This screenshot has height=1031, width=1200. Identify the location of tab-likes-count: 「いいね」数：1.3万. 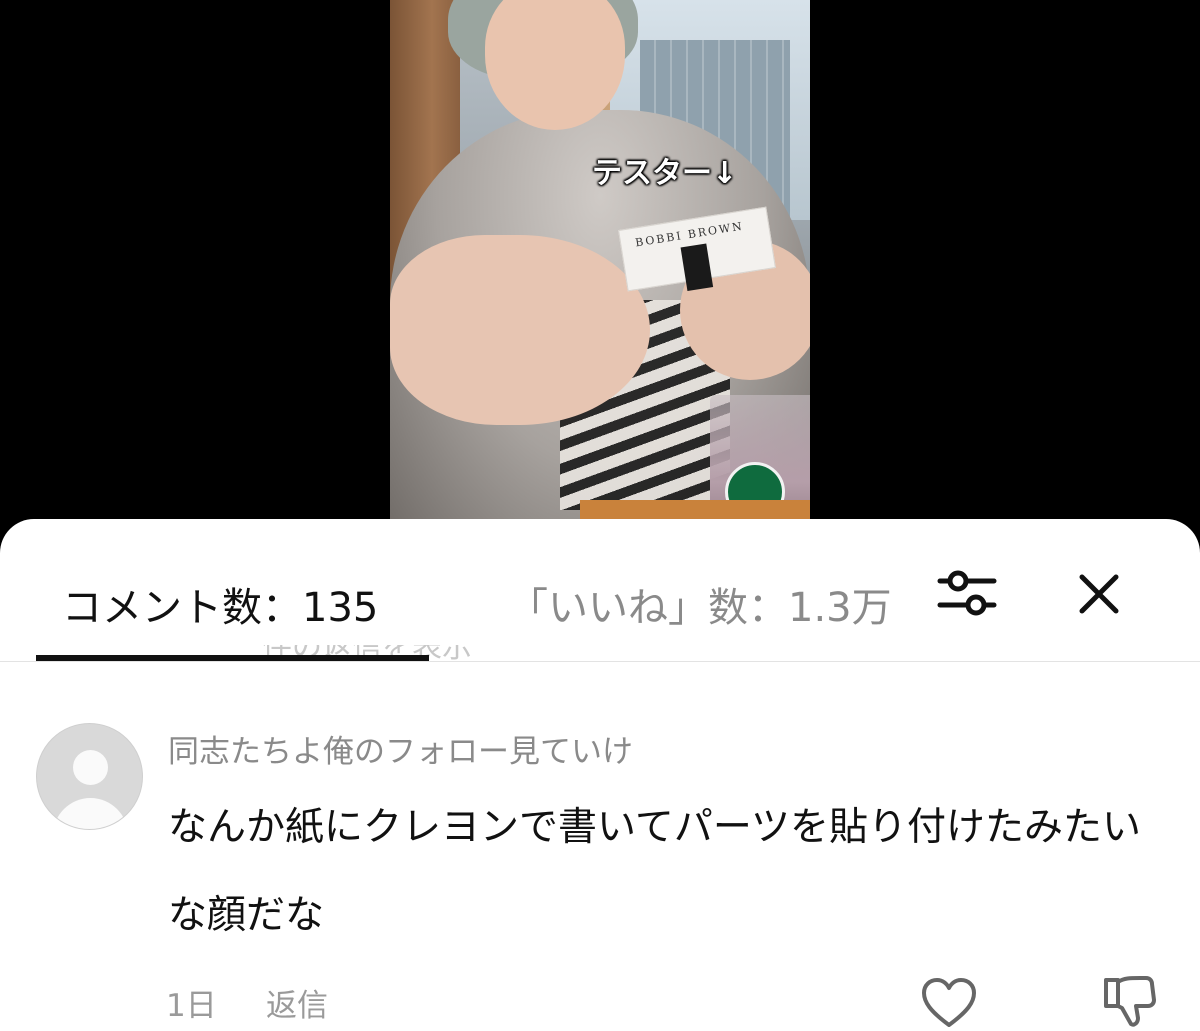
(706, 604).